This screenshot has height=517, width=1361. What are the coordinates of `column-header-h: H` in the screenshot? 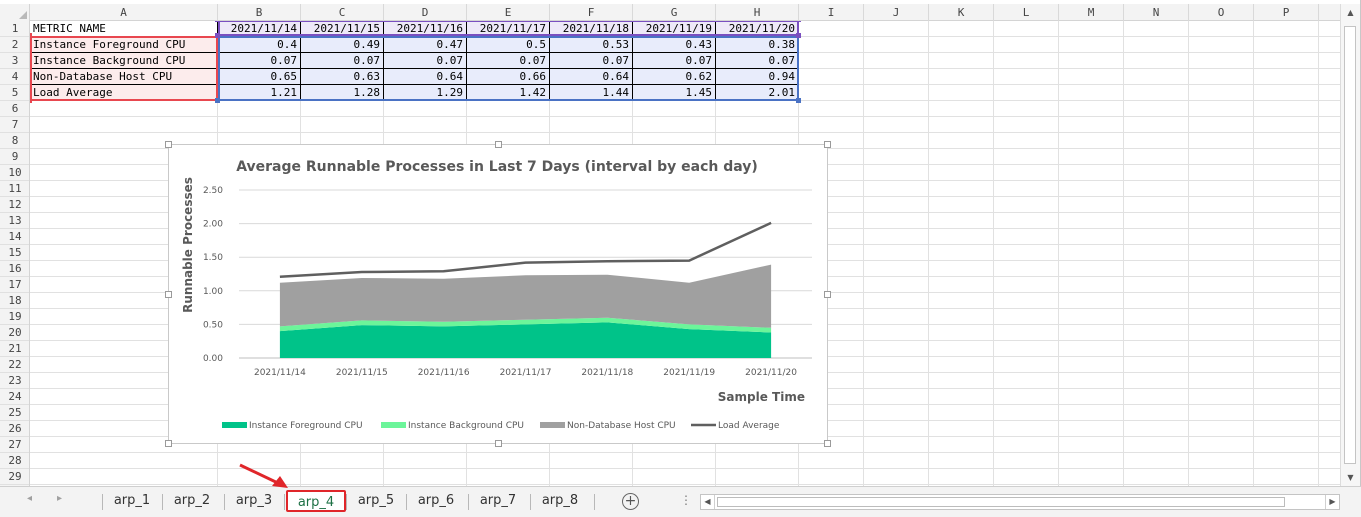 It's located at (757, 12).